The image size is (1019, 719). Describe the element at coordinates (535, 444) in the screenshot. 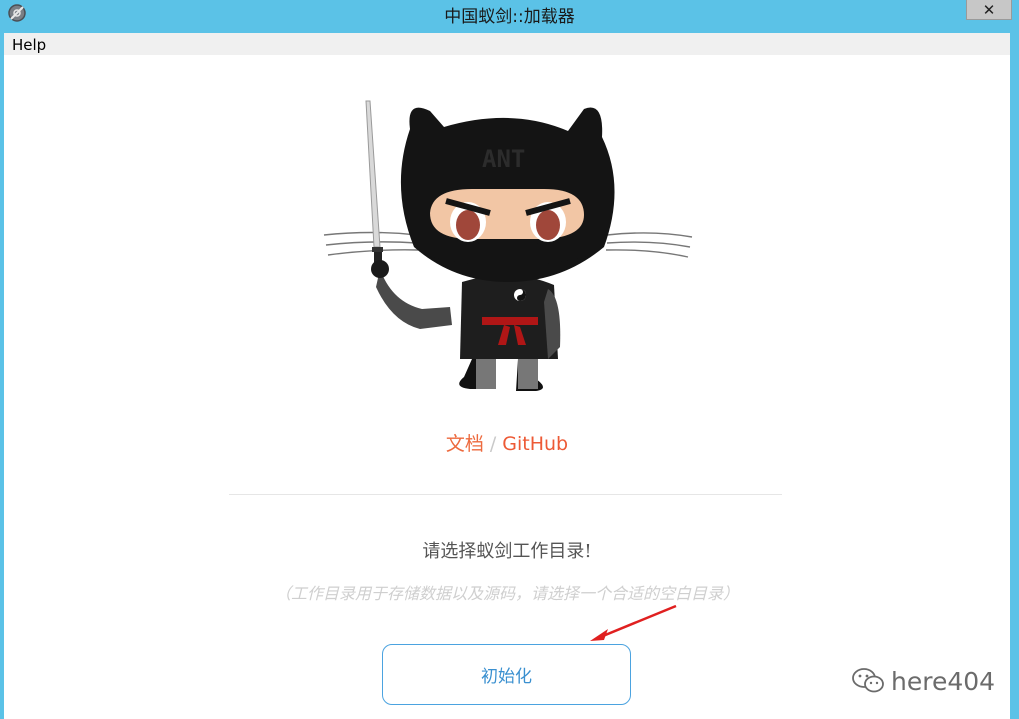

I see `github-link: GitHub` at that location.